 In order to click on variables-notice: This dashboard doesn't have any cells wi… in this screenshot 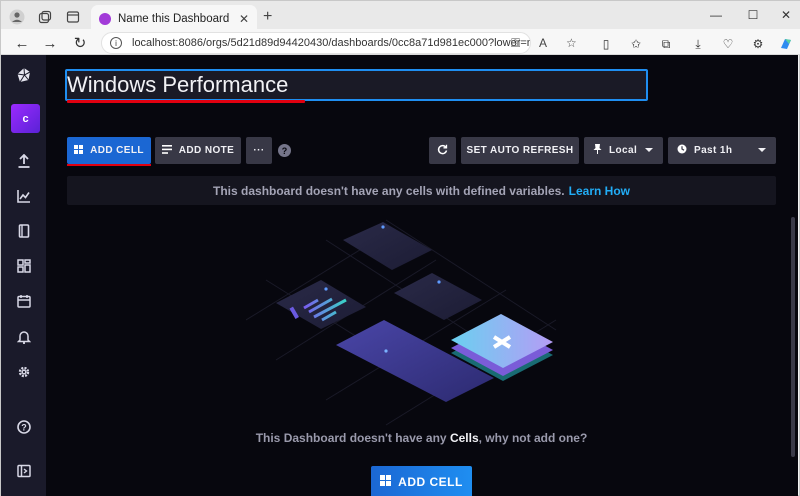, I will do `click(421, 190)`.